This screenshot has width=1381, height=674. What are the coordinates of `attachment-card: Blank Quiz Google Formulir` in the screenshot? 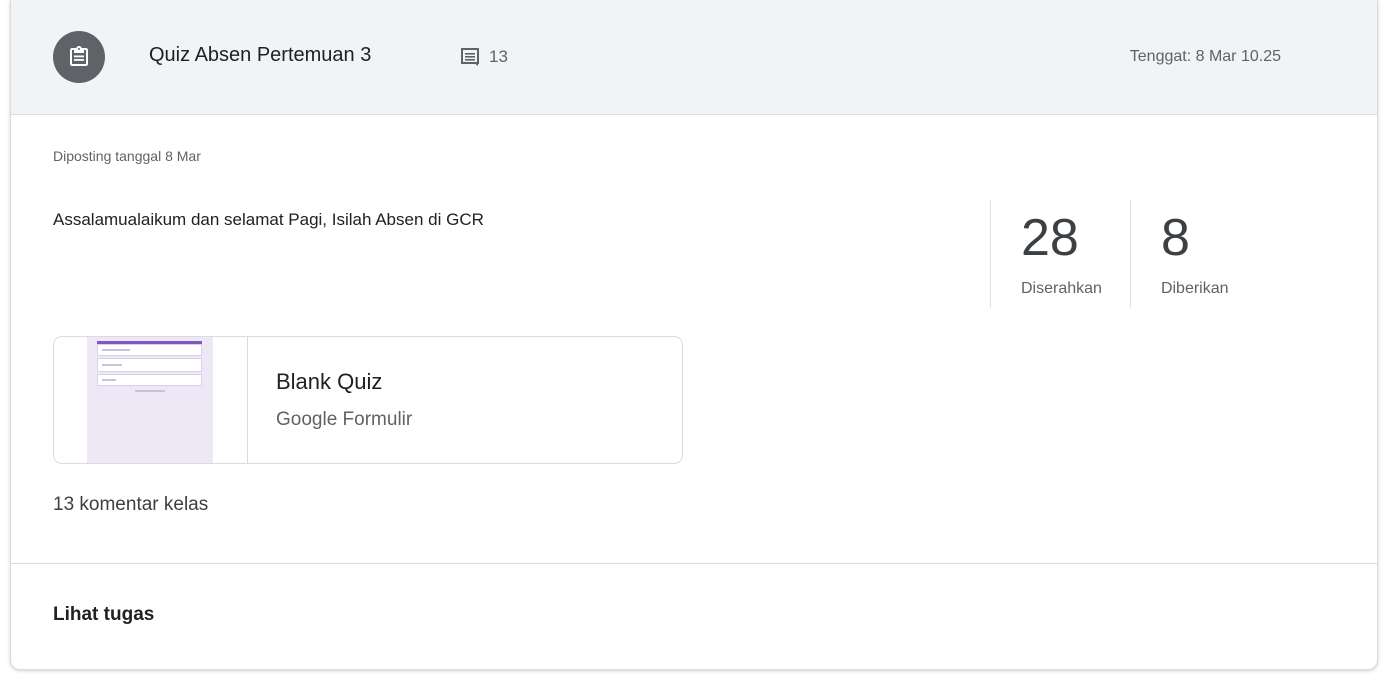 It's located at (368, 400).